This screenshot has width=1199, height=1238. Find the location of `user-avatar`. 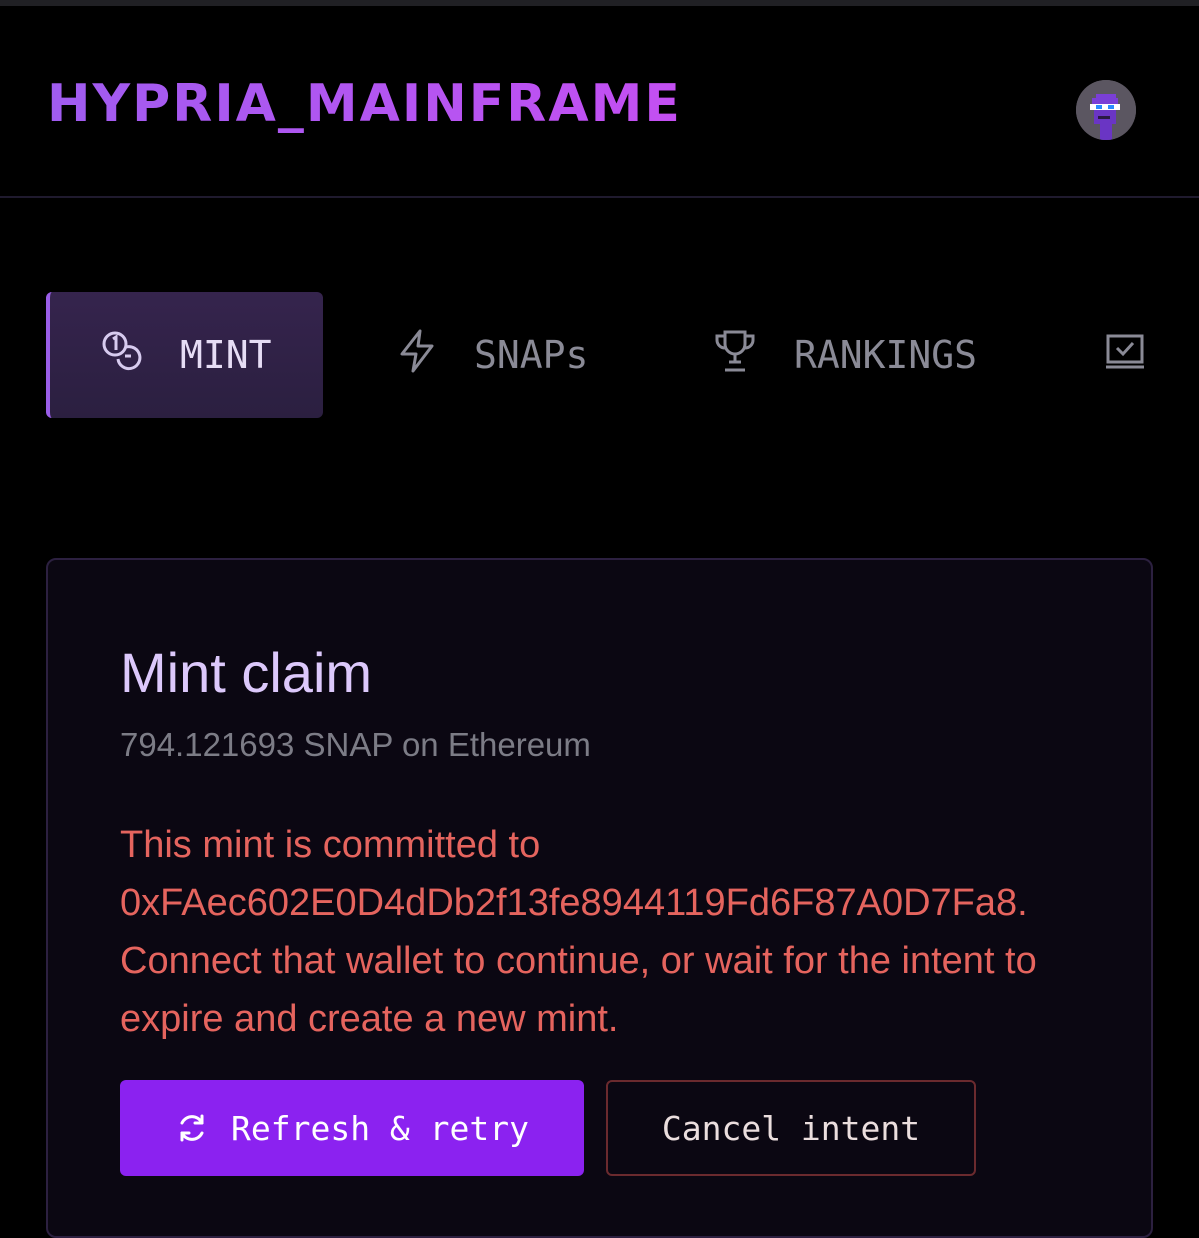

user-avatar is located at coordinates (1106, 110).